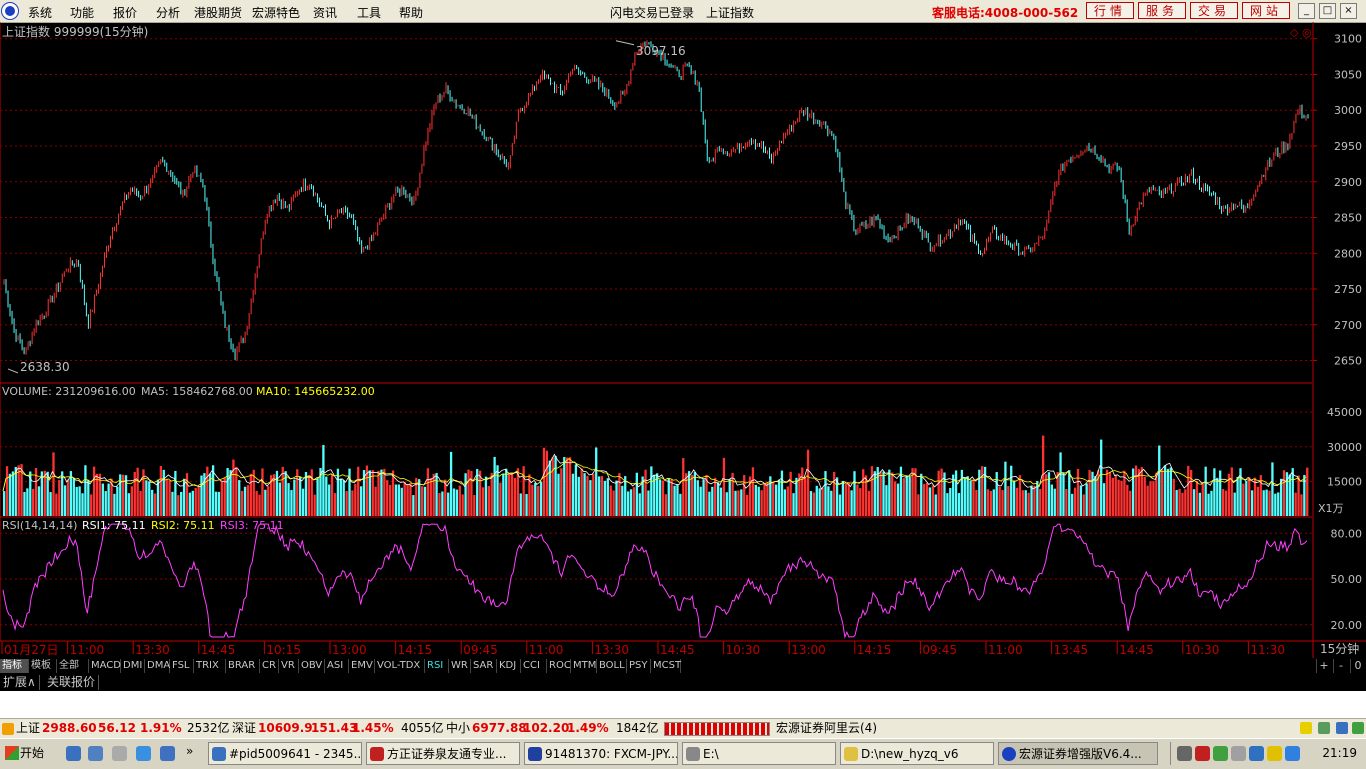 The height and width of the screenshot is (769, 1366). What do you see at coordinates (105, 666) in the screenshot?
I see `indicator-tab: MACD` at bounding box center [105, 666].